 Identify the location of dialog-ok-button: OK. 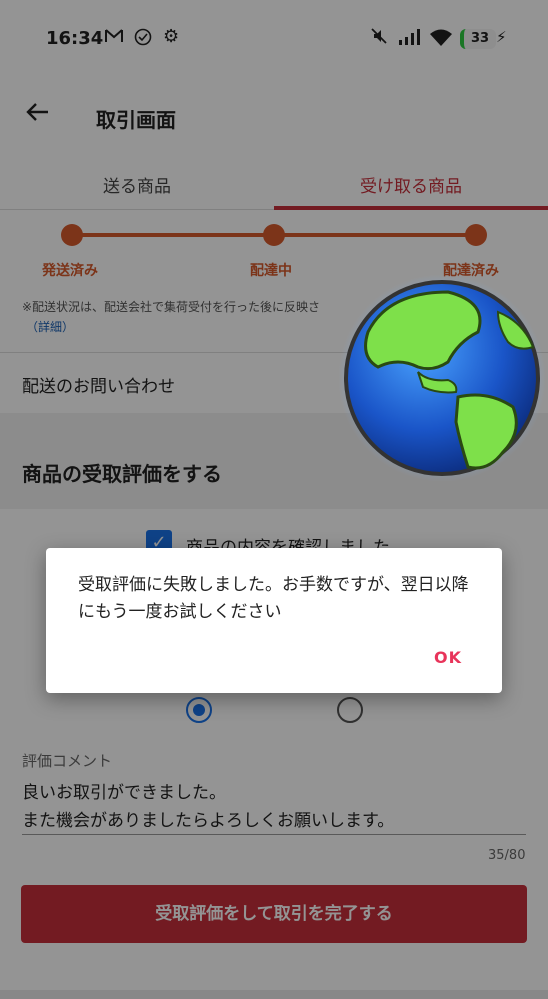
(448, 657).